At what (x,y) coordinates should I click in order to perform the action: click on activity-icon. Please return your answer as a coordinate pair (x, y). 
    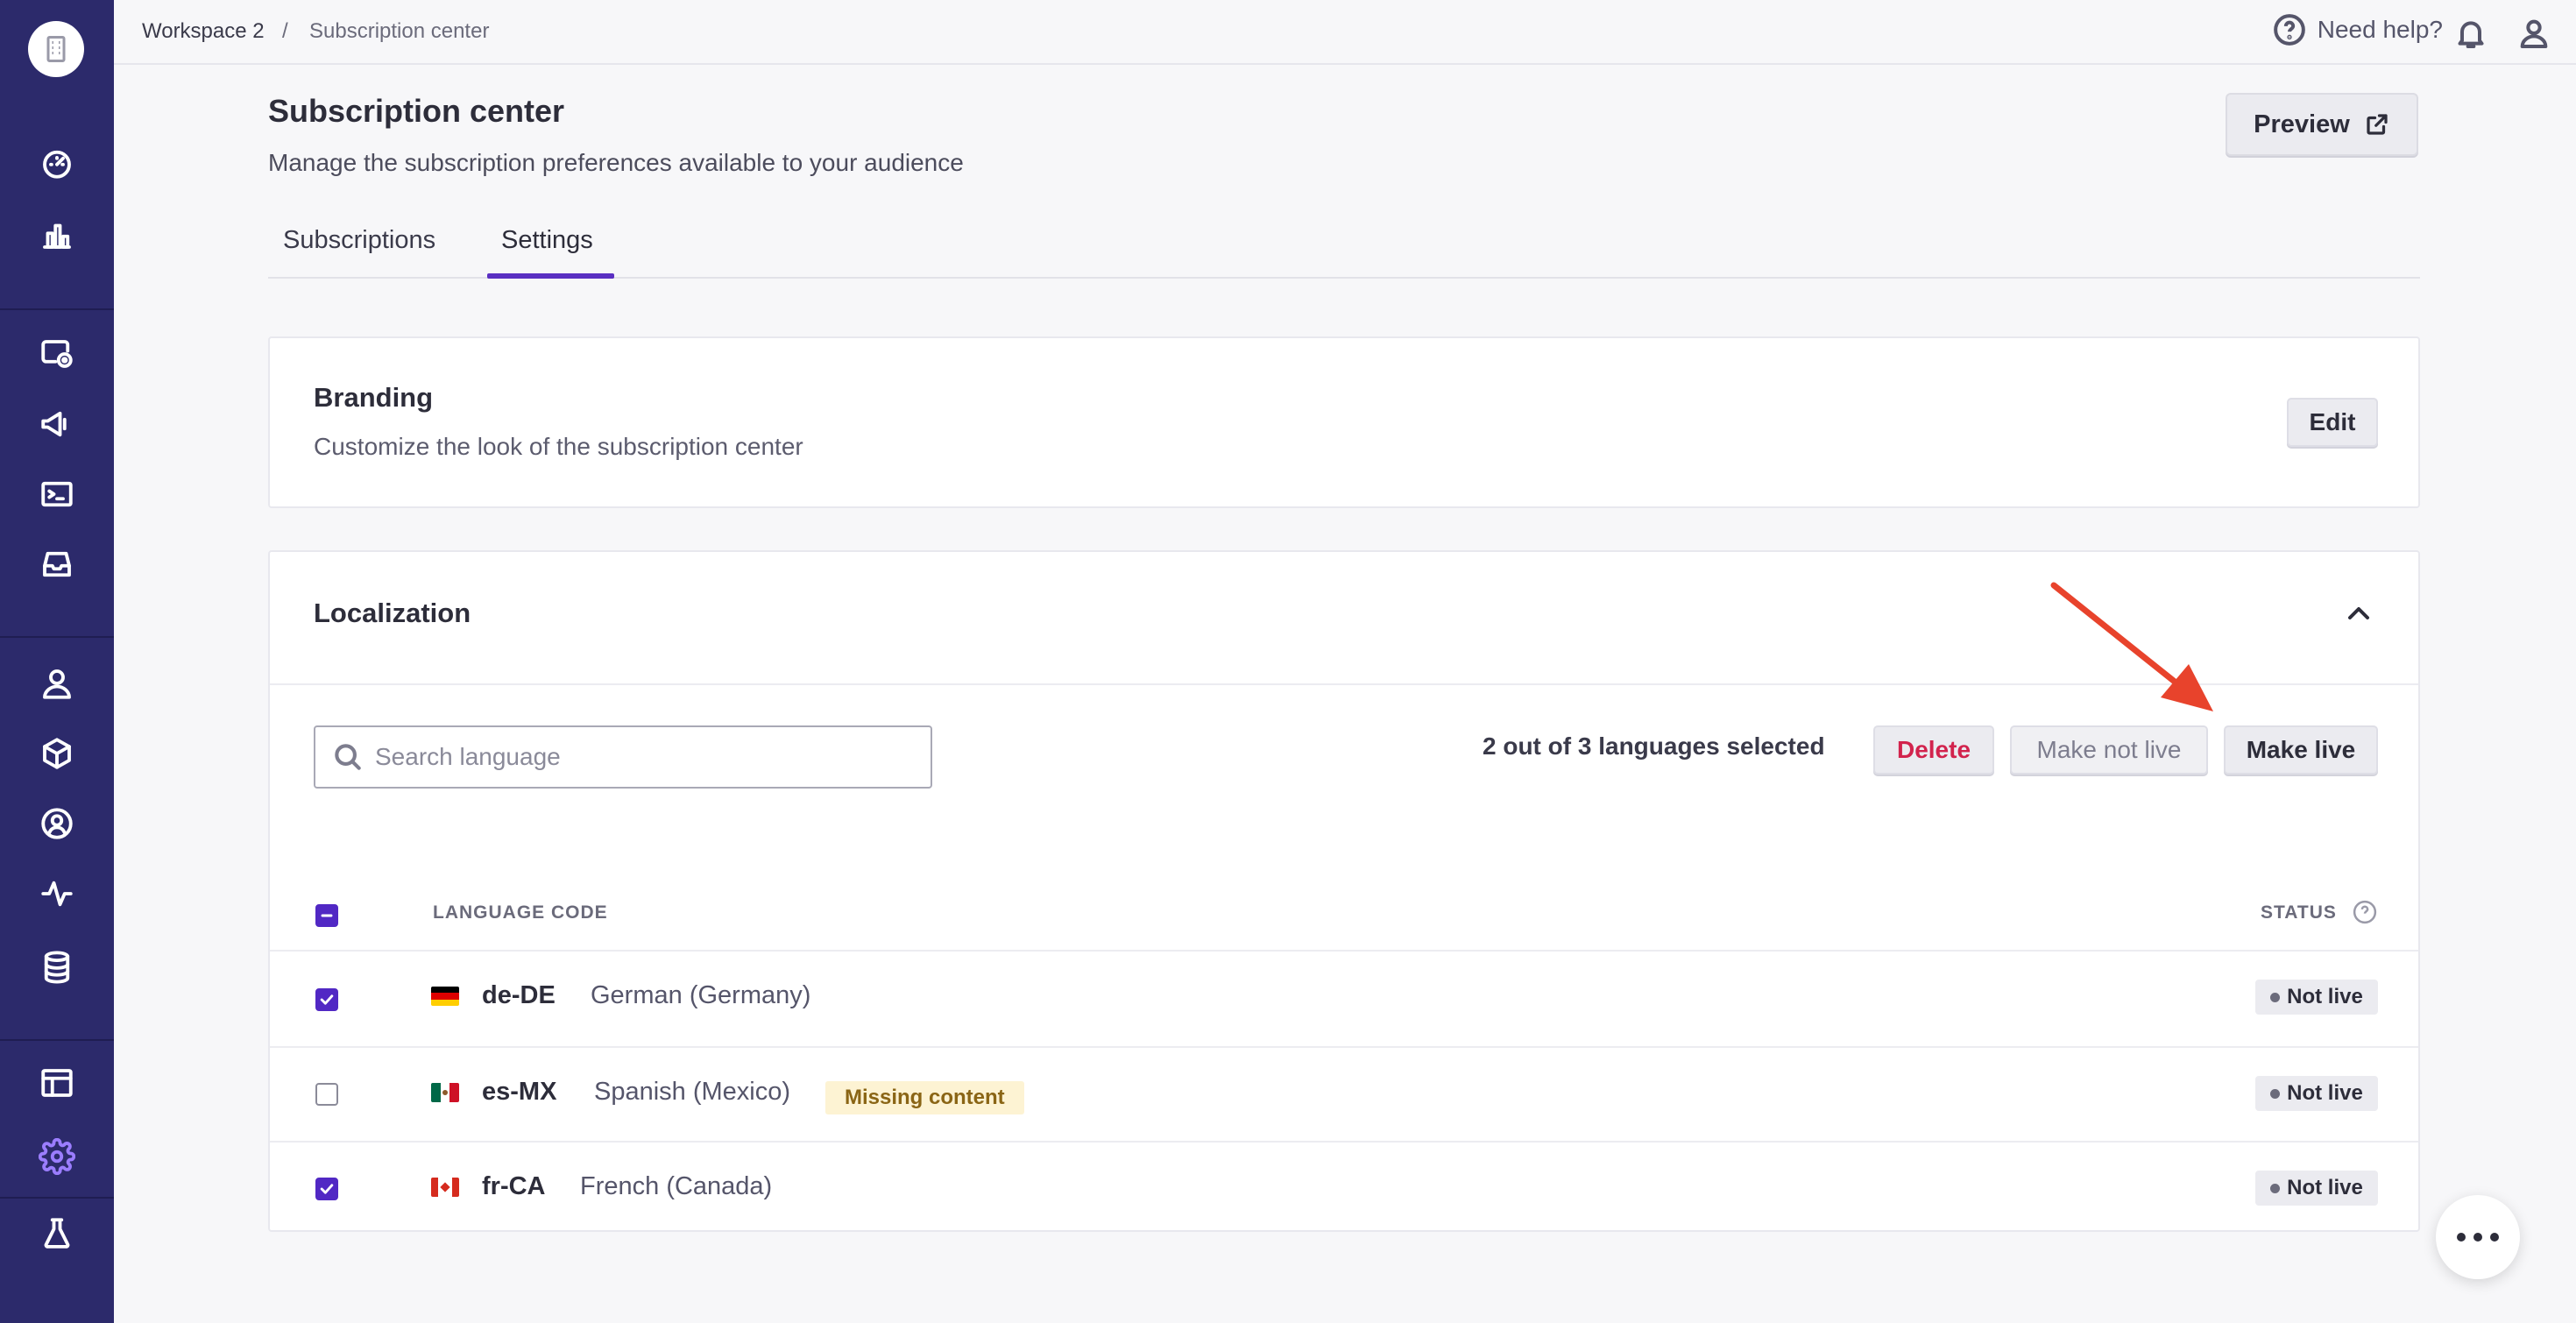
    Looking at the image, I should click on (57, 894).